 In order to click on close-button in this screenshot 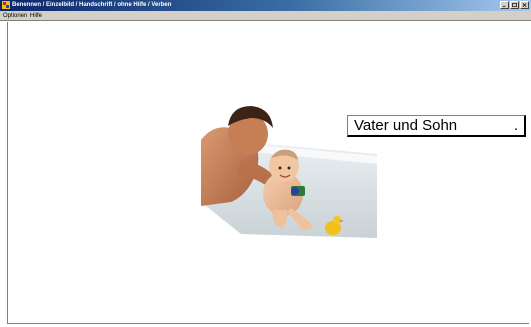, I will do `click(524, 5)`.